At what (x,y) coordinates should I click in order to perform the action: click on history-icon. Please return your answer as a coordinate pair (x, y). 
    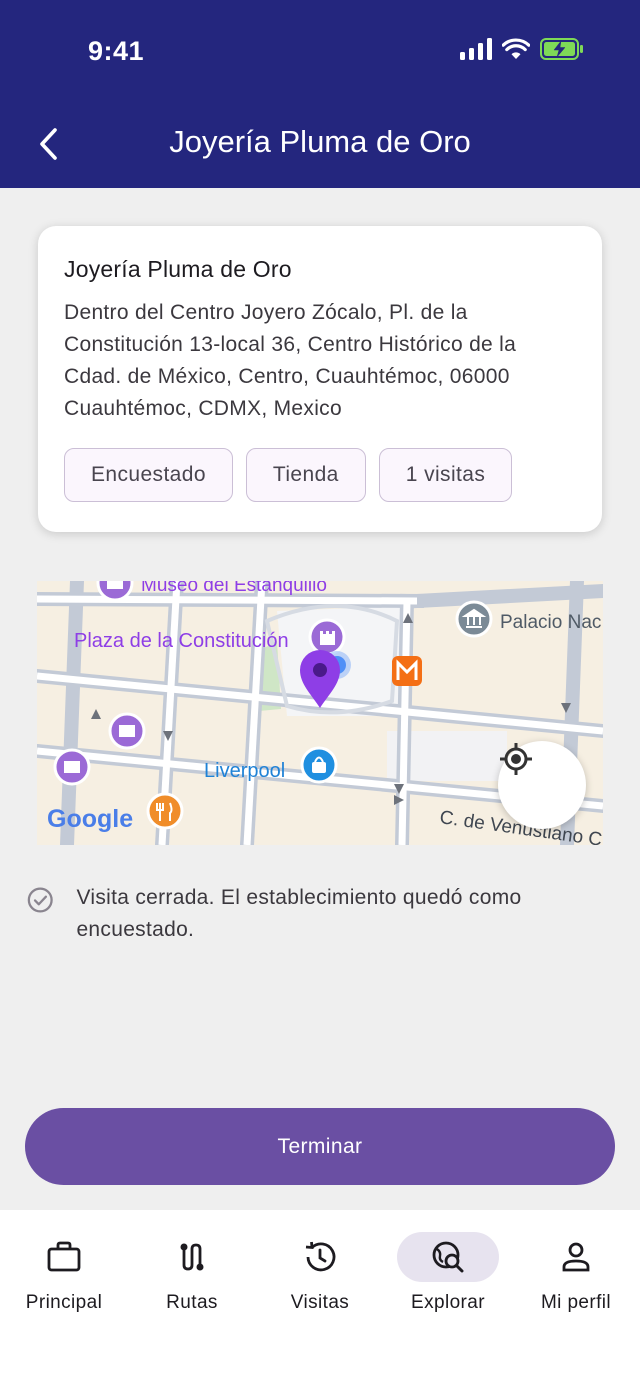
    Looking at the image, I should click on (320, 1256).